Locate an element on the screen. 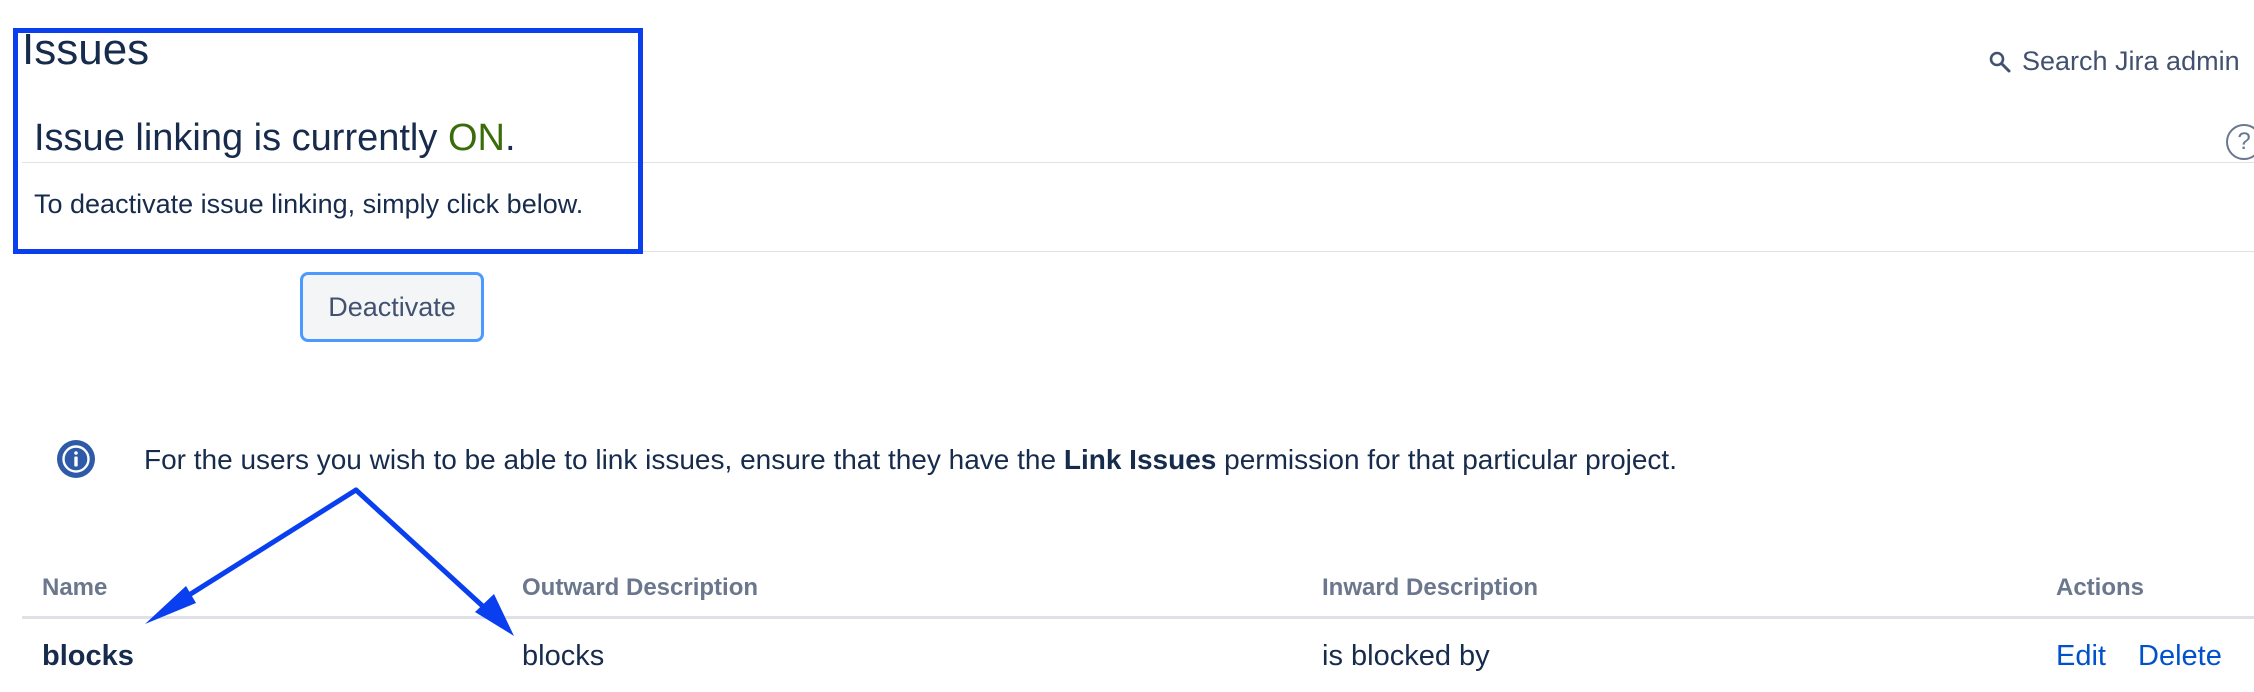 Image resolution: width=2254 pixels, height=692 pixels. annotation-arrow-left is located at coordinates (259, 551).